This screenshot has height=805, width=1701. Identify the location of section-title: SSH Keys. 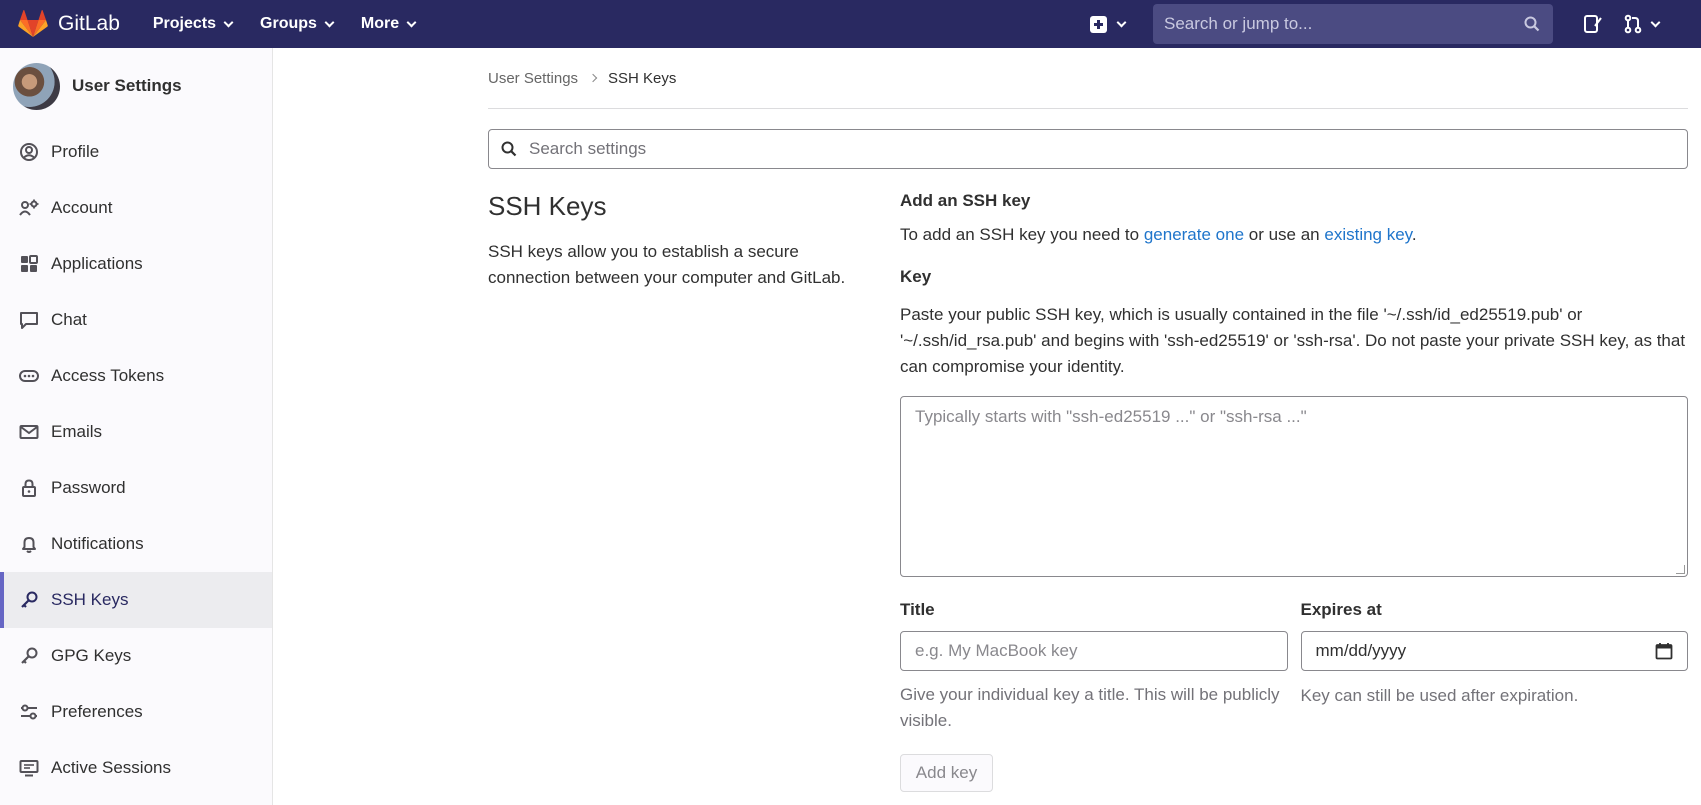
(547, 206).